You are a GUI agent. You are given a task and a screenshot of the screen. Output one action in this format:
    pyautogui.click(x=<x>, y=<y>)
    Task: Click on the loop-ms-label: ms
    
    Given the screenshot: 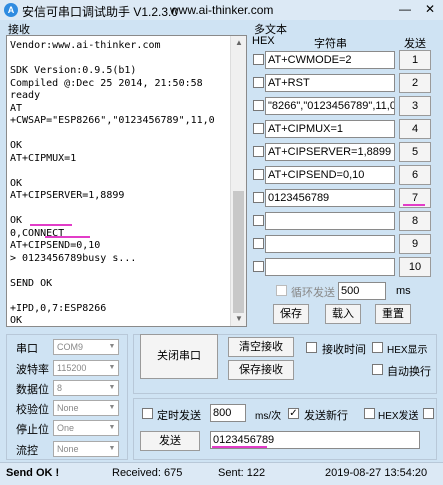 What is the action you would take?
    pyautogui.click(x=403, y=291)
    